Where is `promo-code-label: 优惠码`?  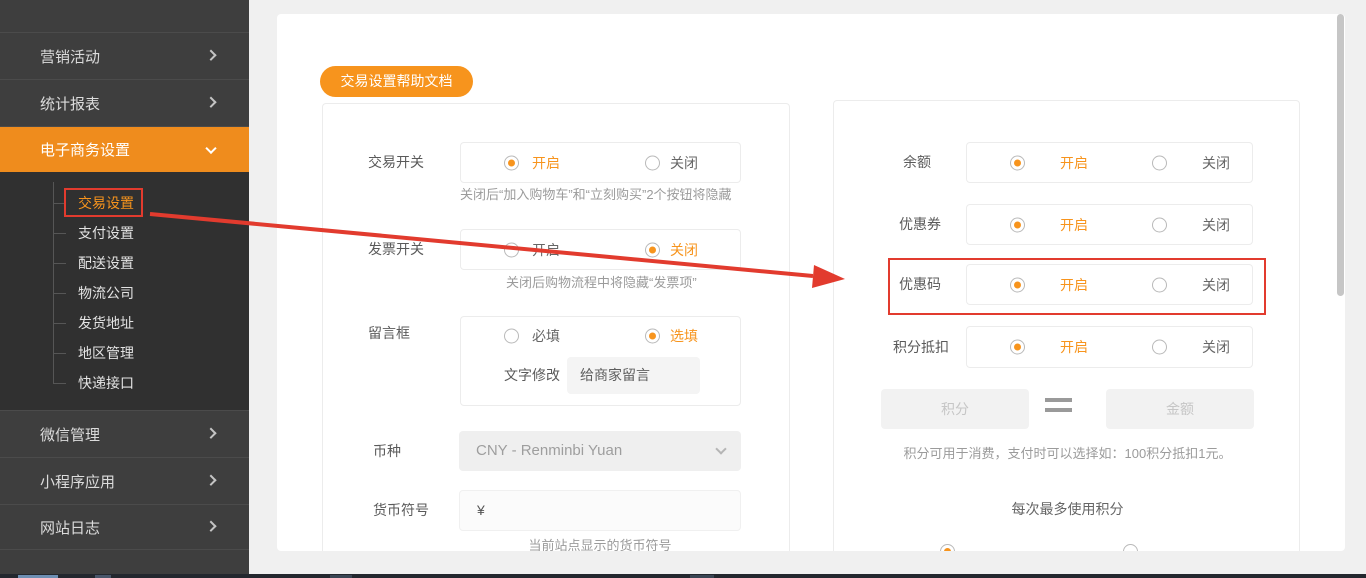
promo-code-label: 优惠码 is located at coordinates (920, 284).